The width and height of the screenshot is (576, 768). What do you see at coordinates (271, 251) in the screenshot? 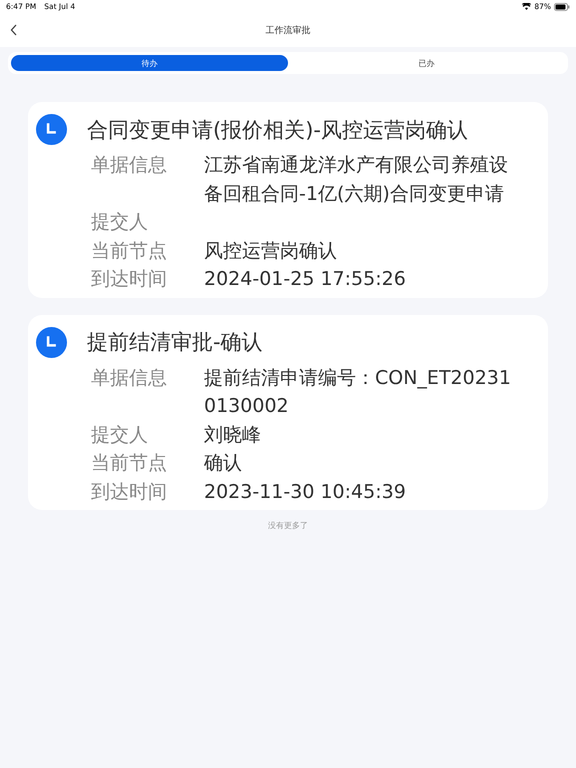
I see `field-value: 风控运营岗确认` at bounding box center [271, 251].